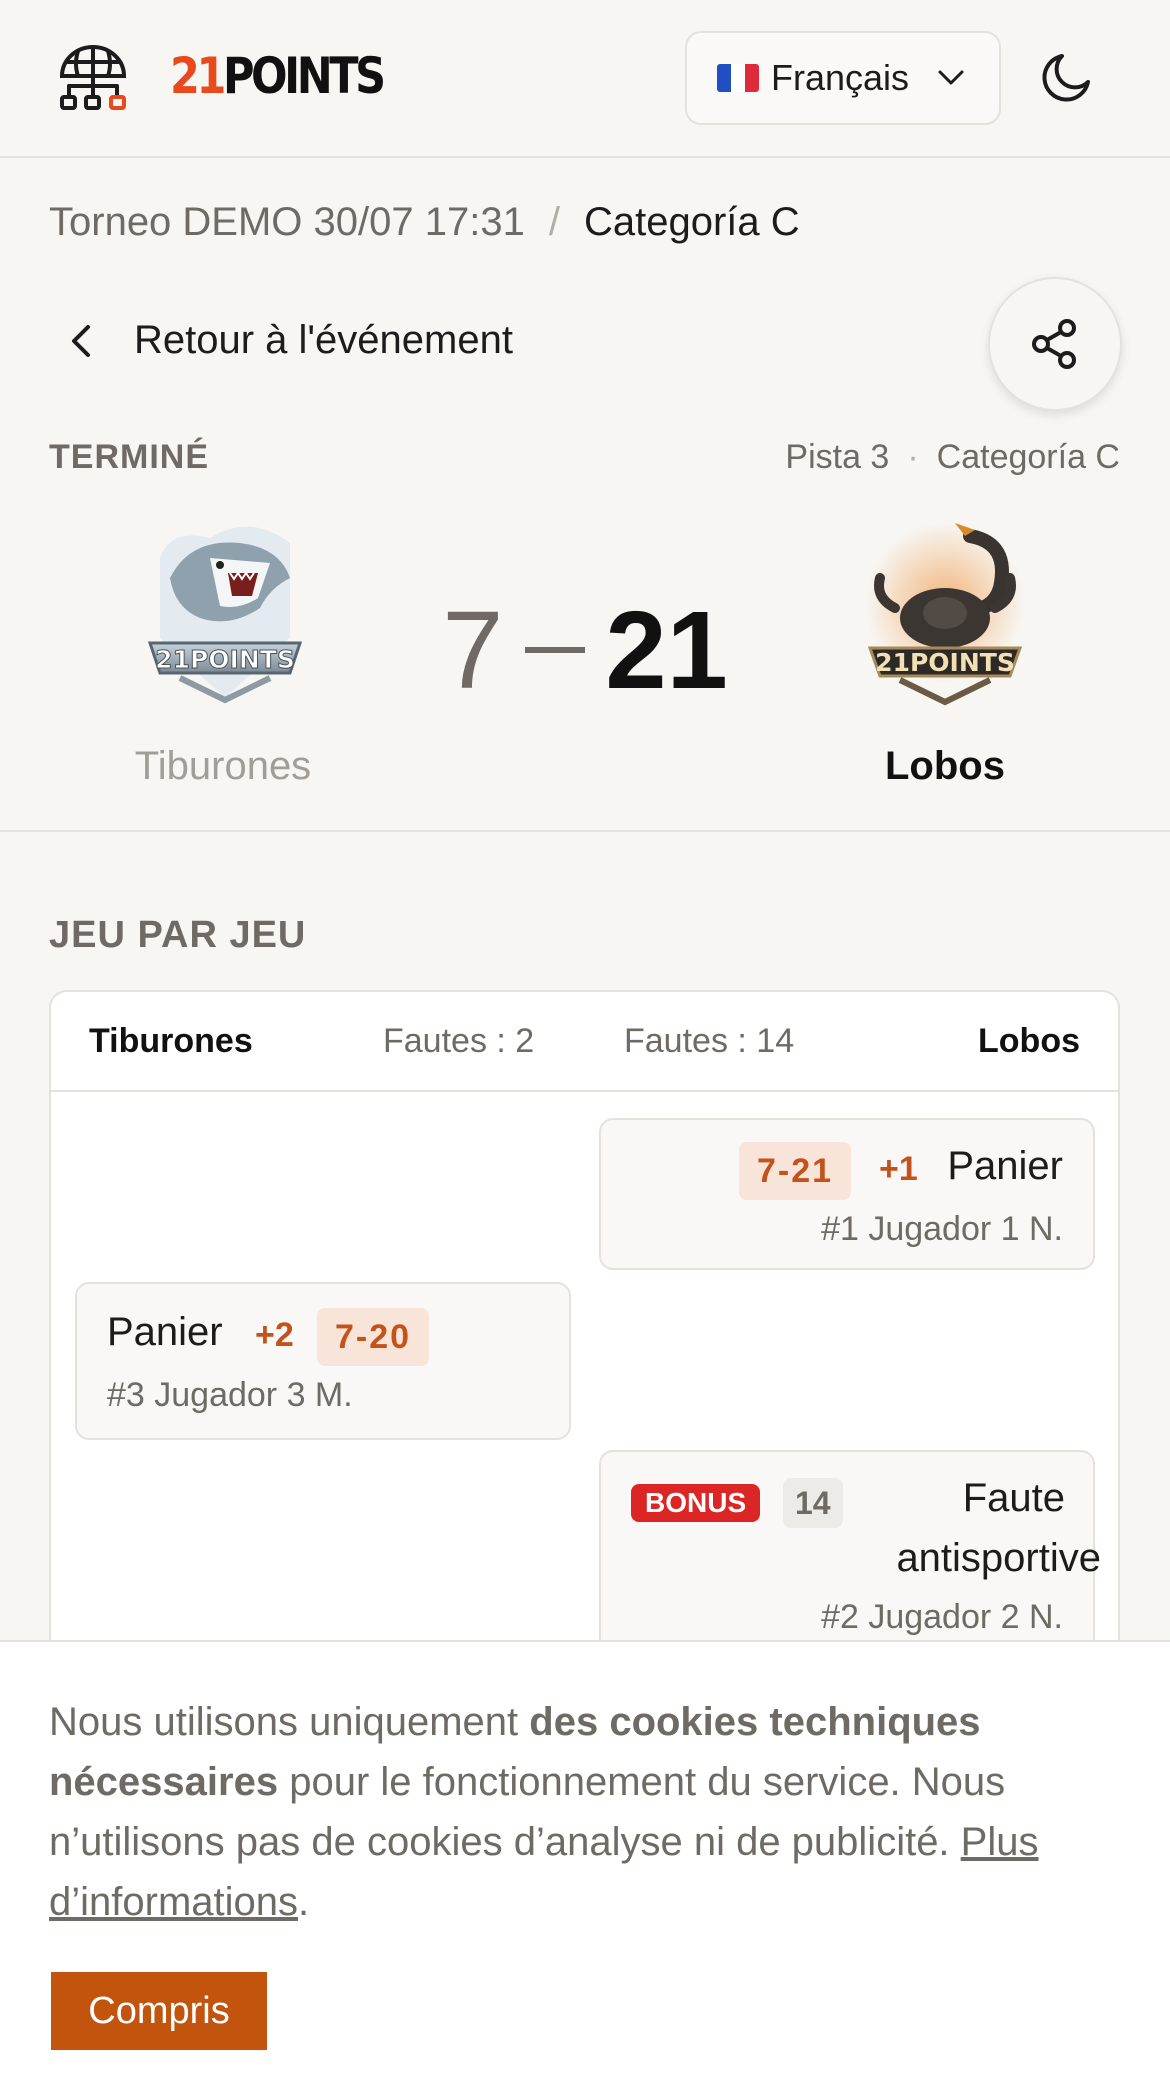  Describe the element at coordinates (129, 457) in the screenshot. I see `match-status: TERMINÉ` at that location.